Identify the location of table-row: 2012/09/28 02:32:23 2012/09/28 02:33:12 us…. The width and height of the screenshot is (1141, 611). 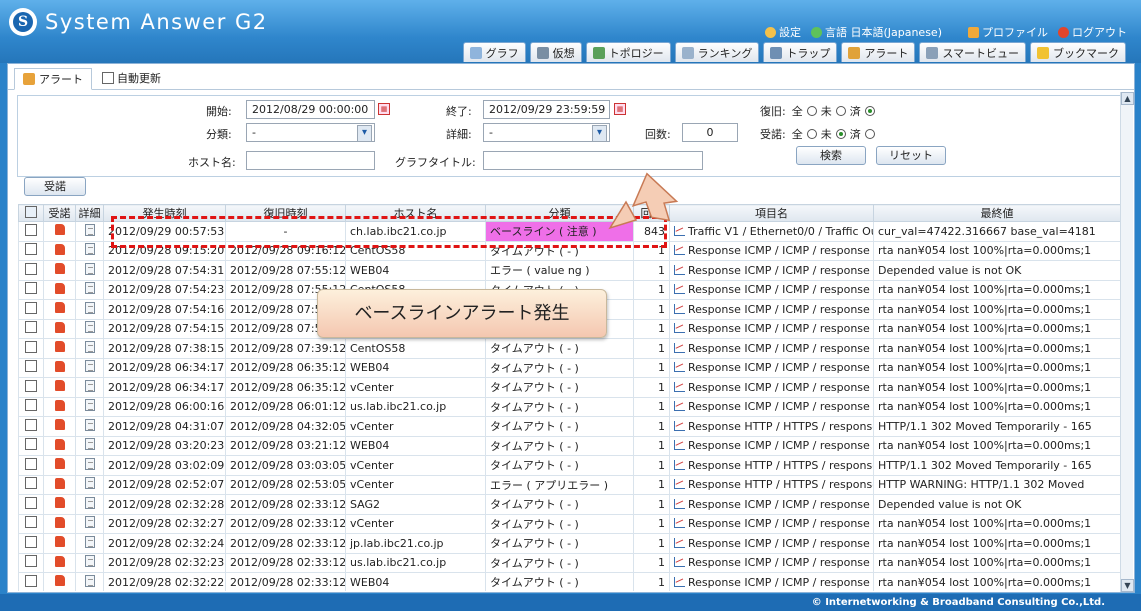
(569, 562).